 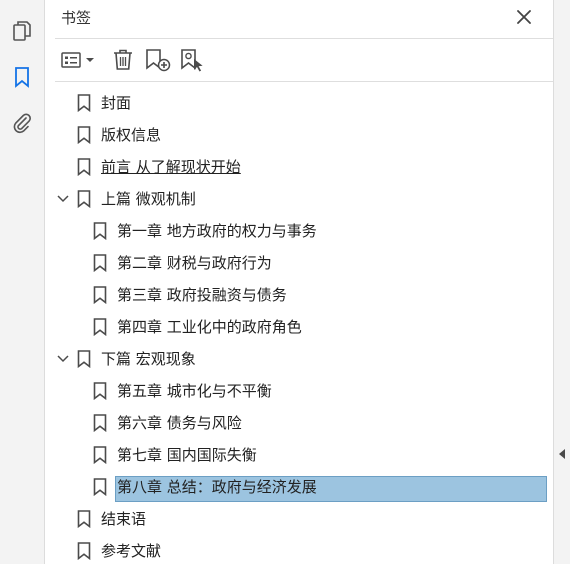 I want to click on bookmark-label: 结束语, so click(x=124, y=519).